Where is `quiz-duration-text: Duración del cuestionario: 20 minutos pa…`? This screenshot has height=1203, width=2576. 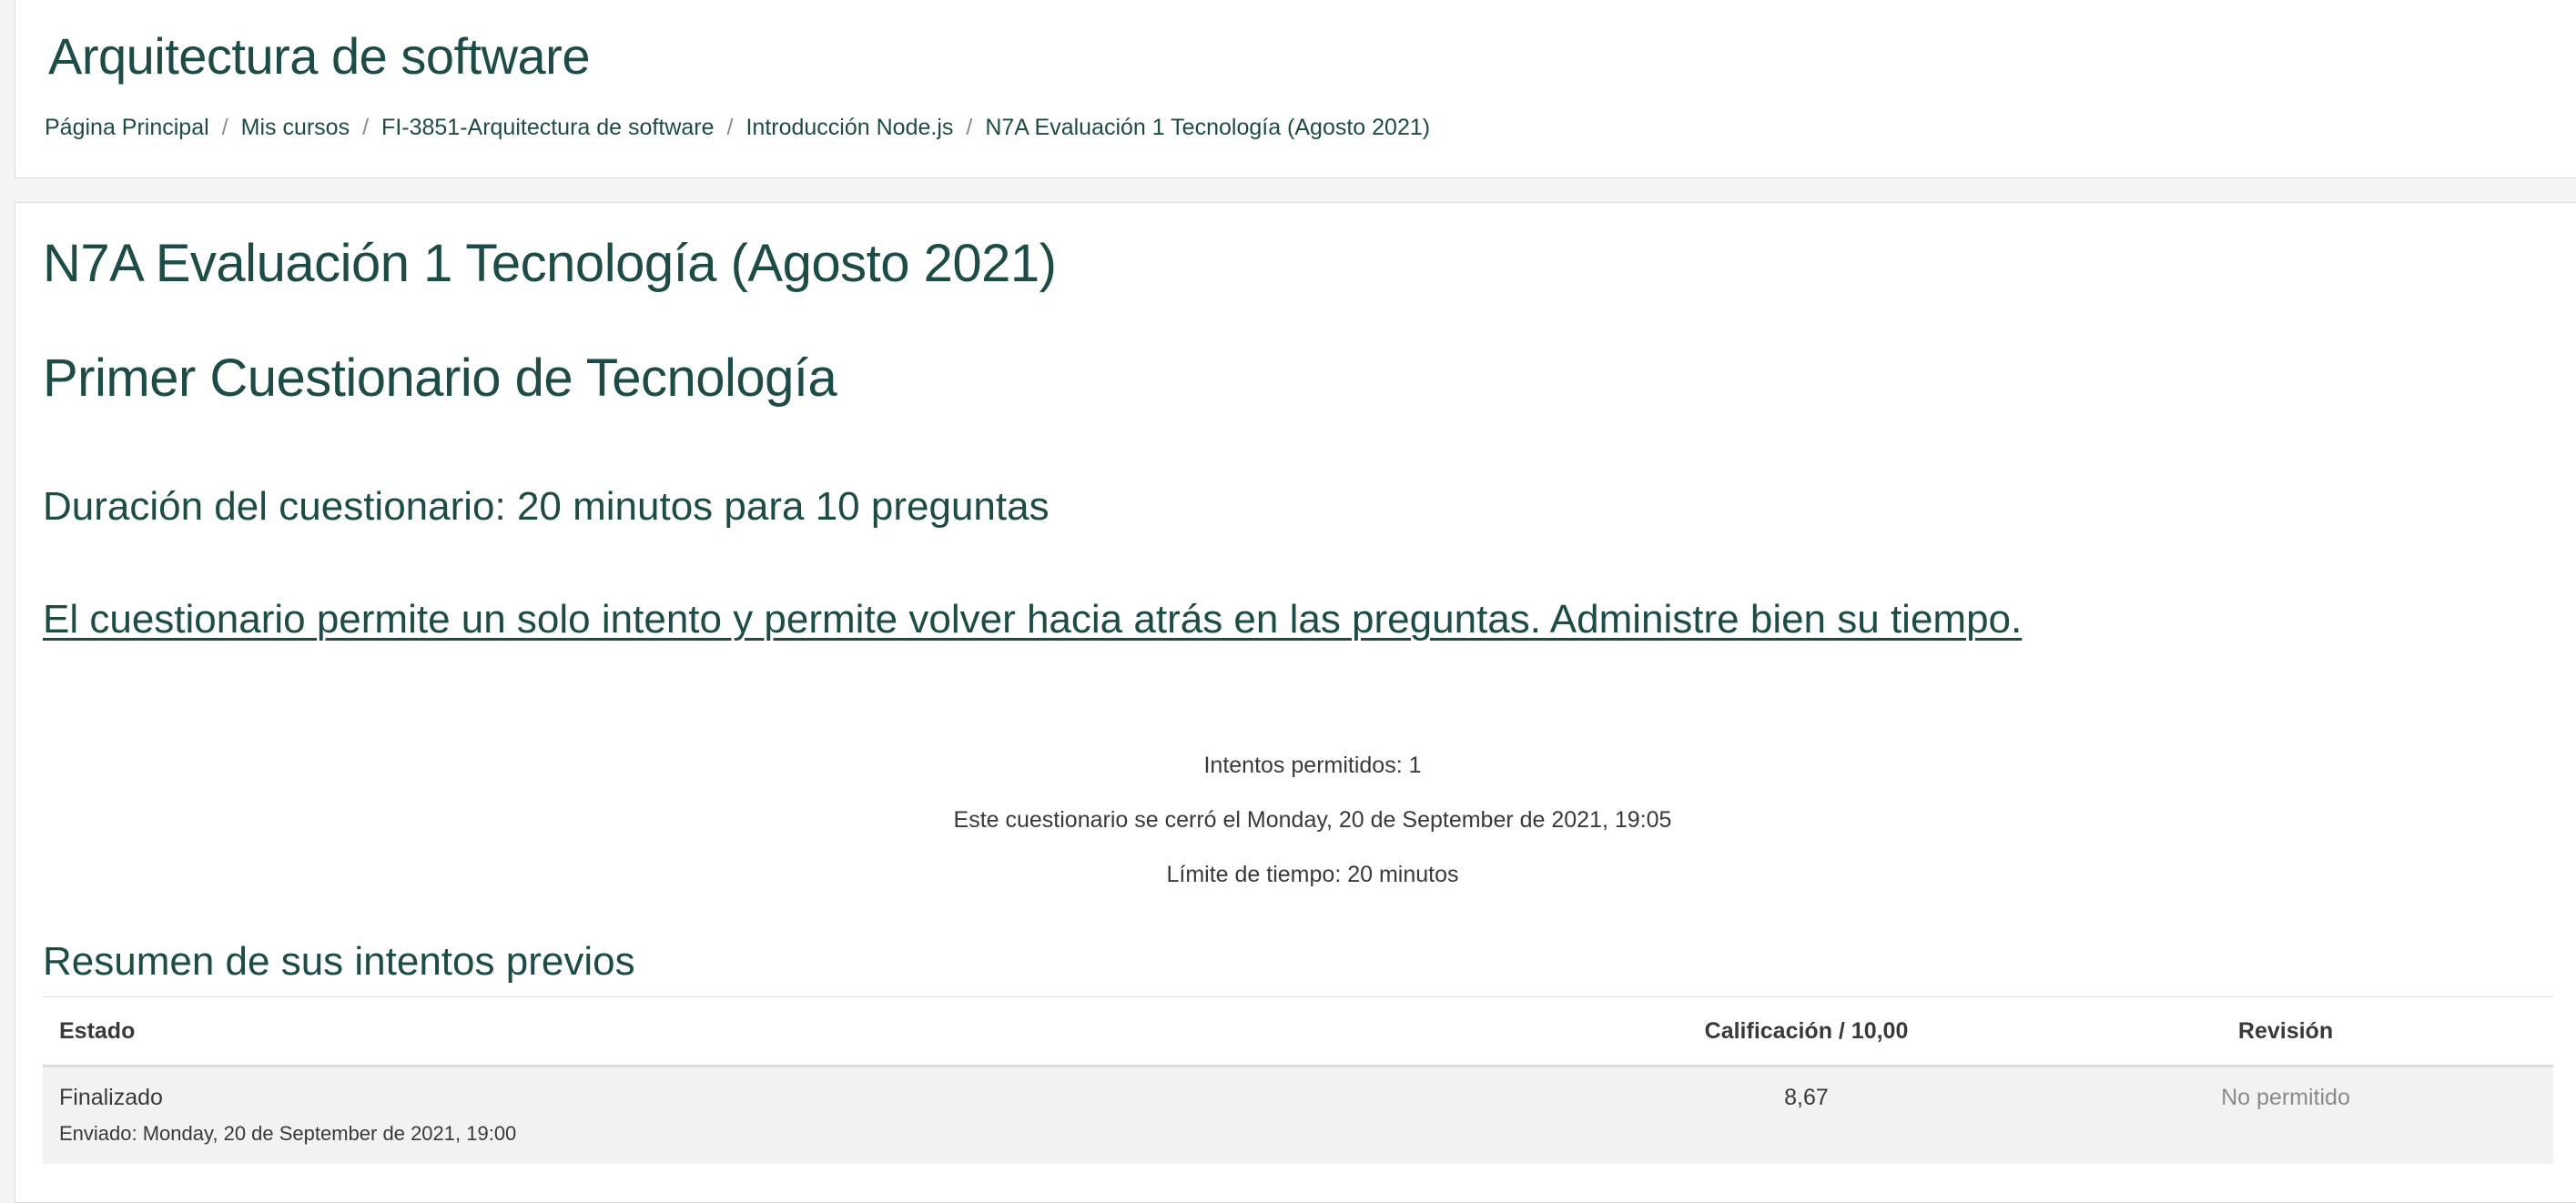
quiz-duration-text: Duración del cuestionario: 20 minutos pa… is located at coordinates (546, 506).